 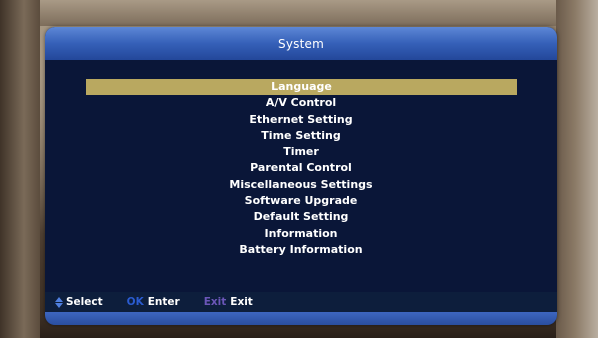 I want to click on menu-item-miscellaneous-settings: Miscellaneous Settings, so click(x=301, y=185).